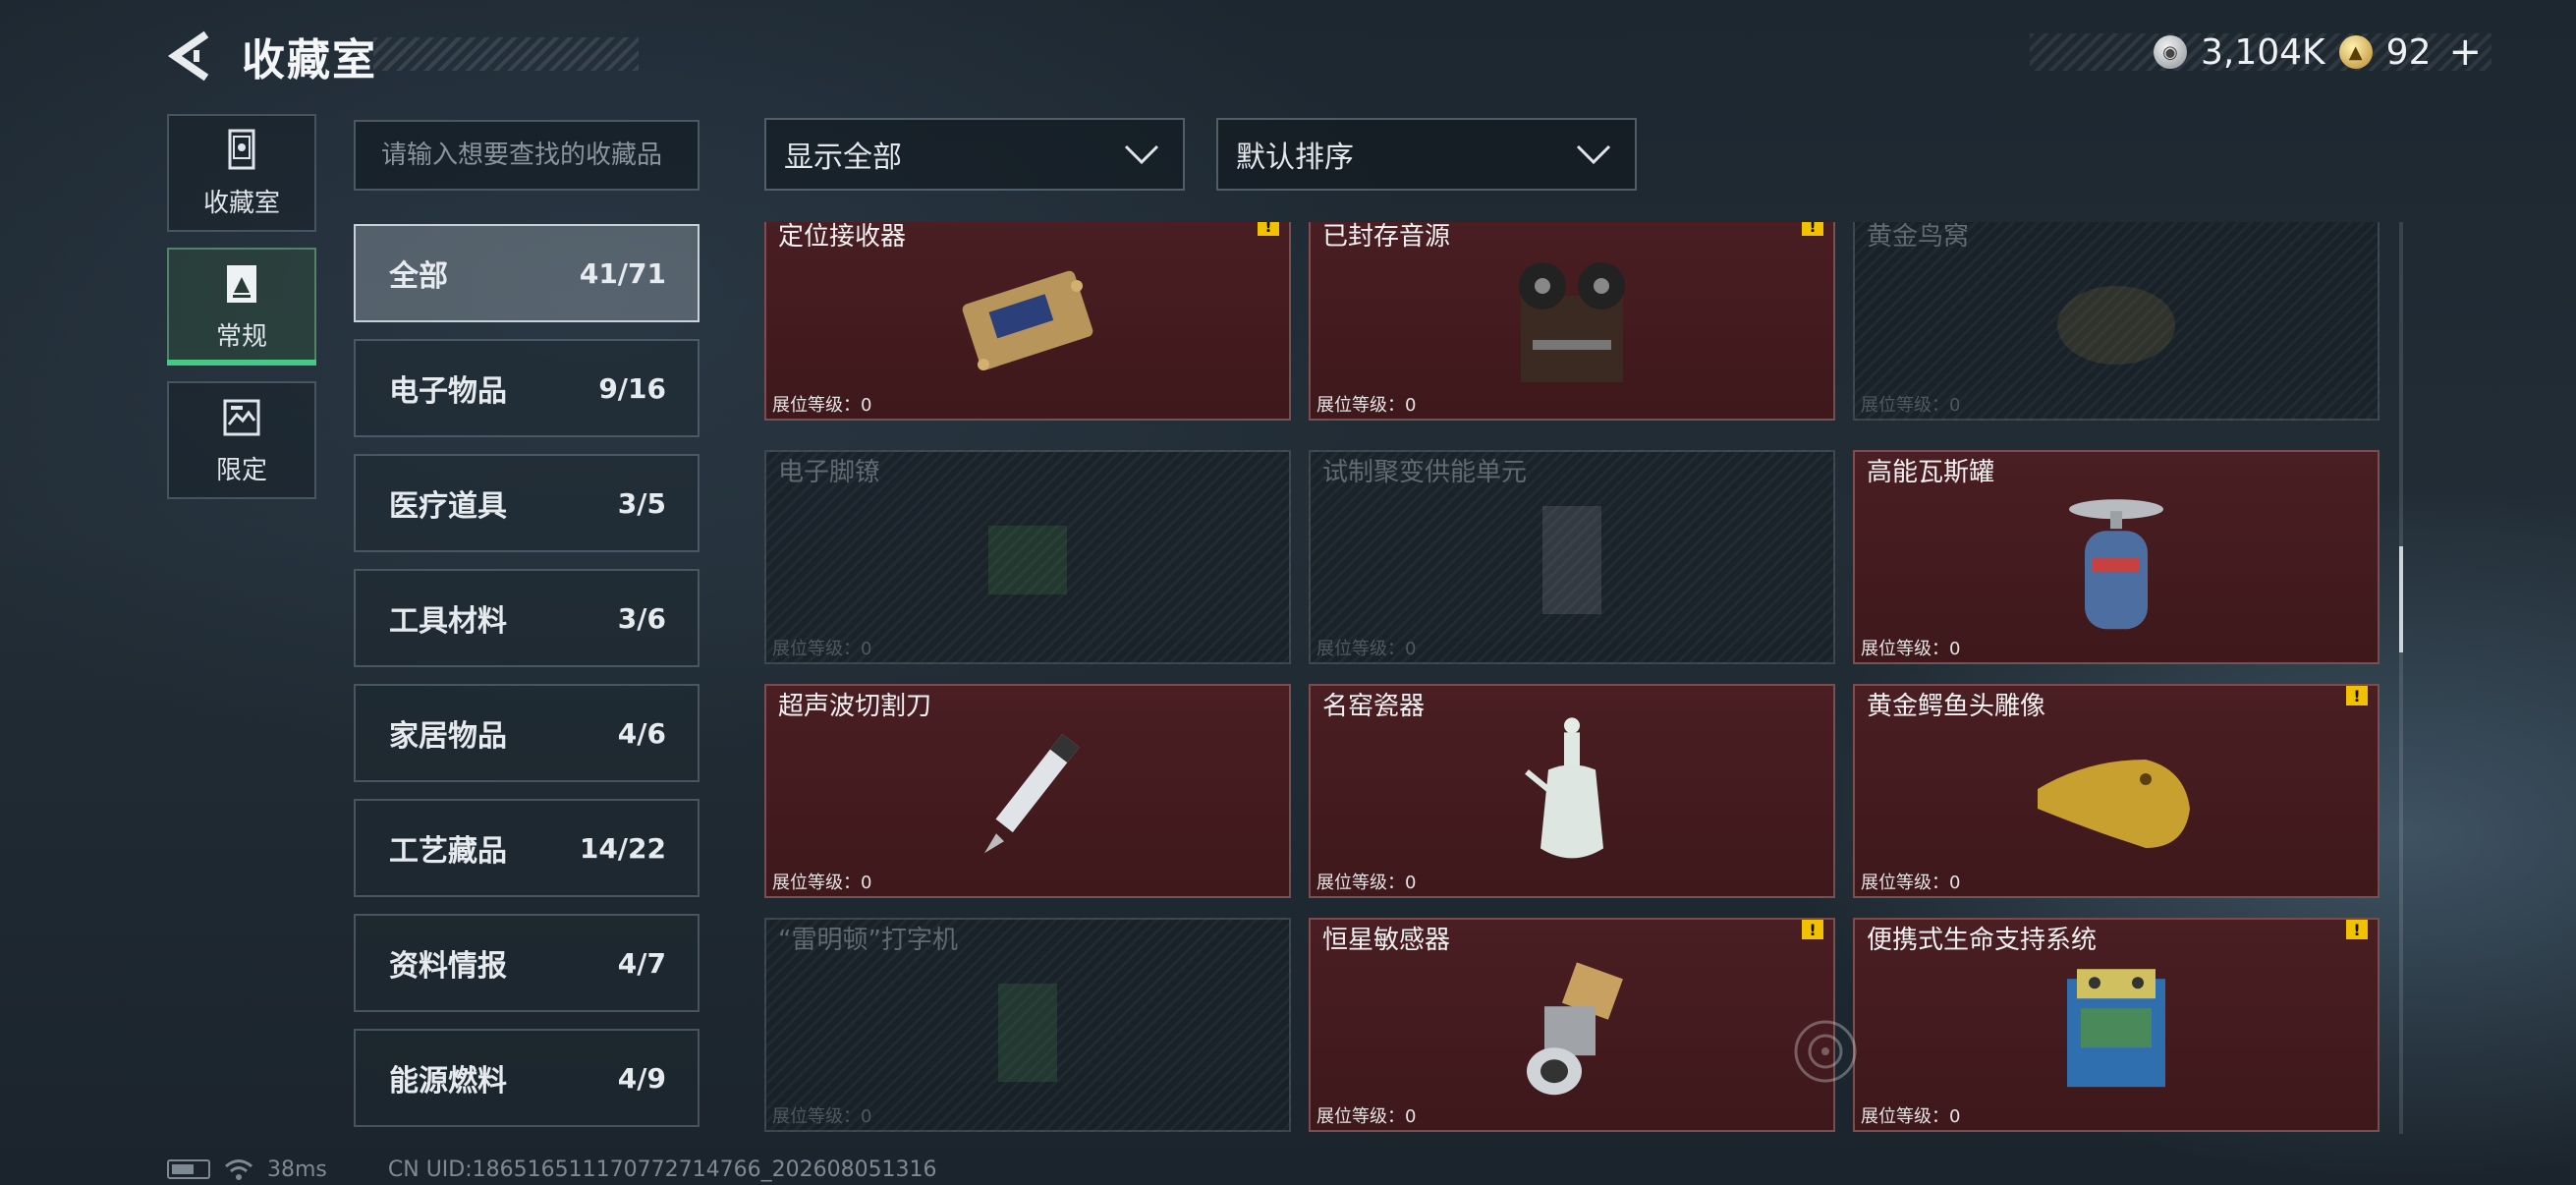  What do you see at coordinates (2465, 52) in the screenshot?
I see `add-currency-button: +` at bounding box center [2465, 52].